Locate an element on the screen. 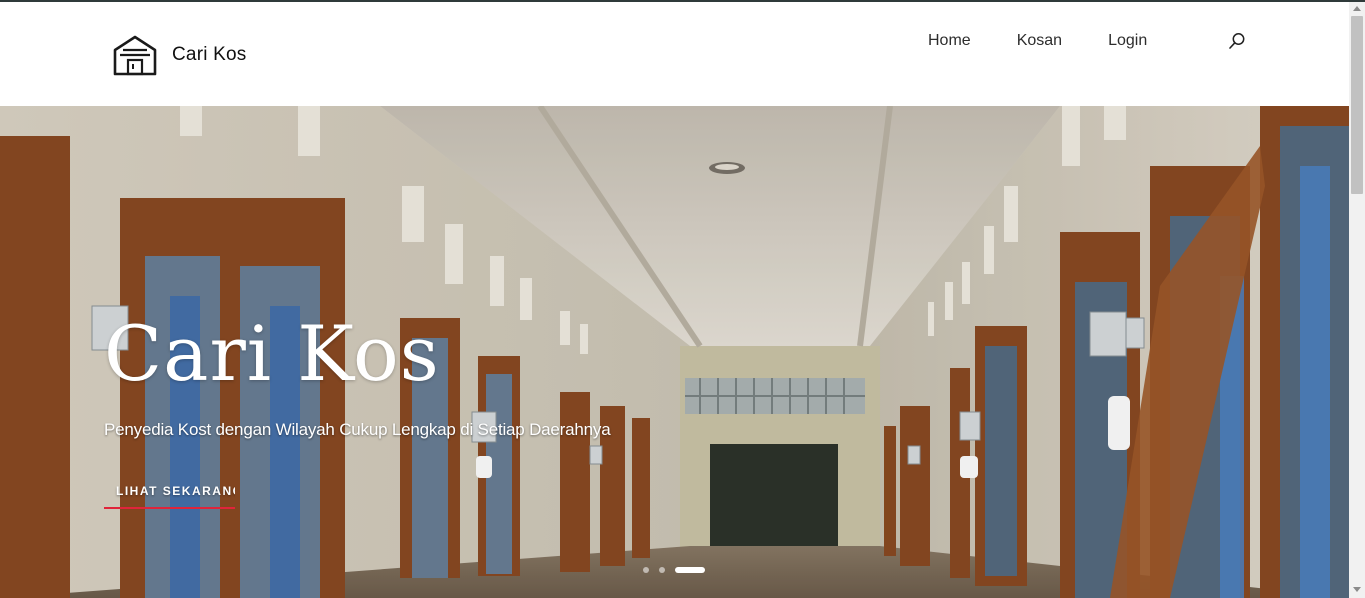  nav-home: Home is located at coordinates (949, 41).